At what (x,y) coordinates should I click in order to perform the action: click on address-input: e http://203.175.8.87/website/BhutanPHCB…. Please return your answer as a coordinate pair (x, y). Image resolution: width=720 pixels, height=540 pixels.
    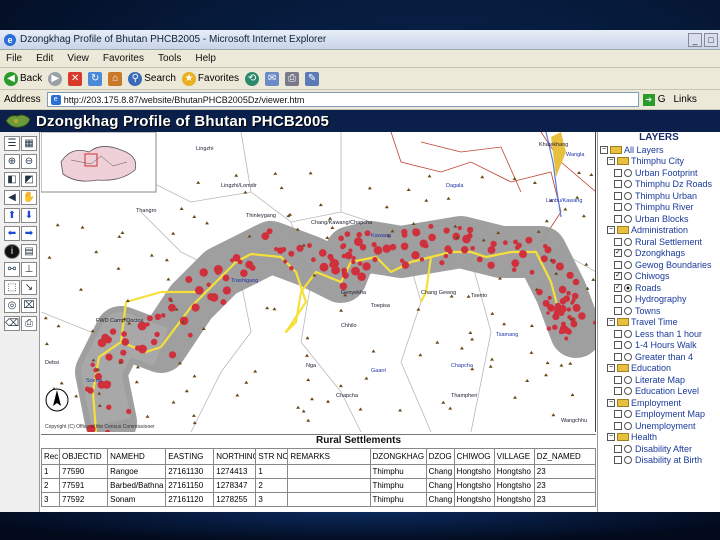
    Looking at the image, I should click on (342, 99).